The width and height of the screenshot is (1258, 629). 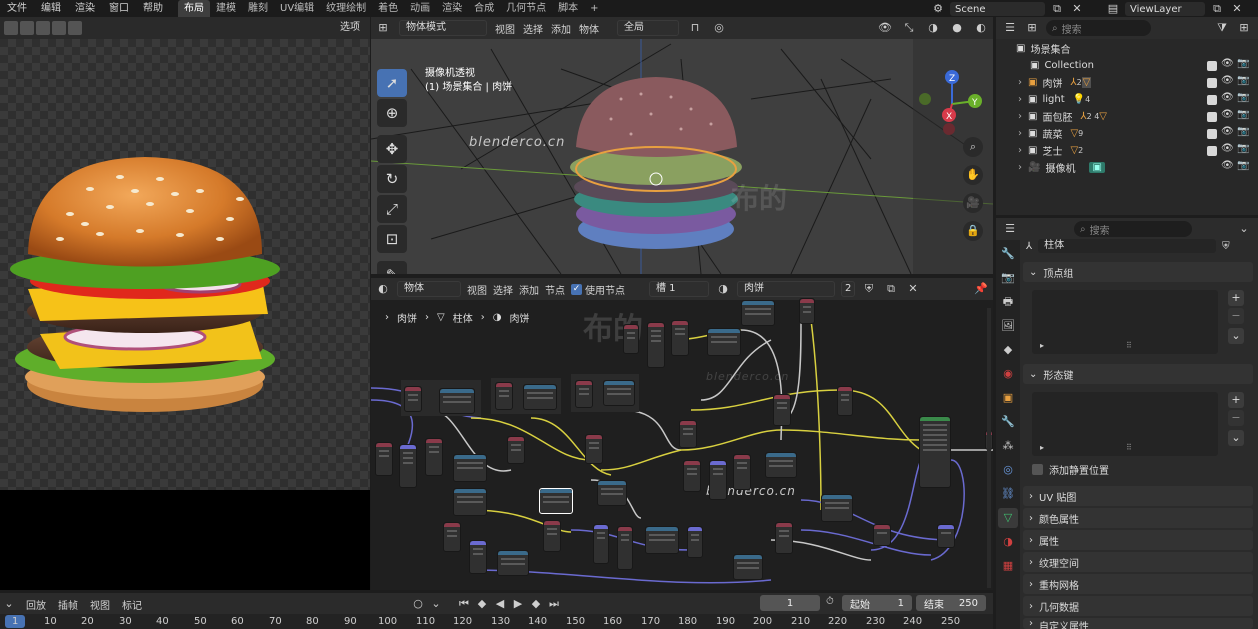 What do you see at coordinates (913, 289) in the screenshot?
I see `unlink-material-icon: ✕` at bounding box center [913, 289].